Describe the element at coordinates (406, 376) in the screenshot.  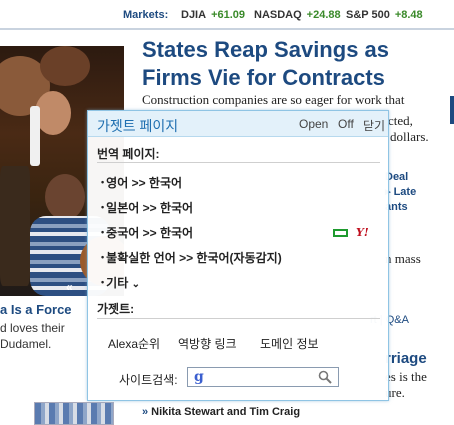
I see `sidebar-body-line: es is the` at that location.